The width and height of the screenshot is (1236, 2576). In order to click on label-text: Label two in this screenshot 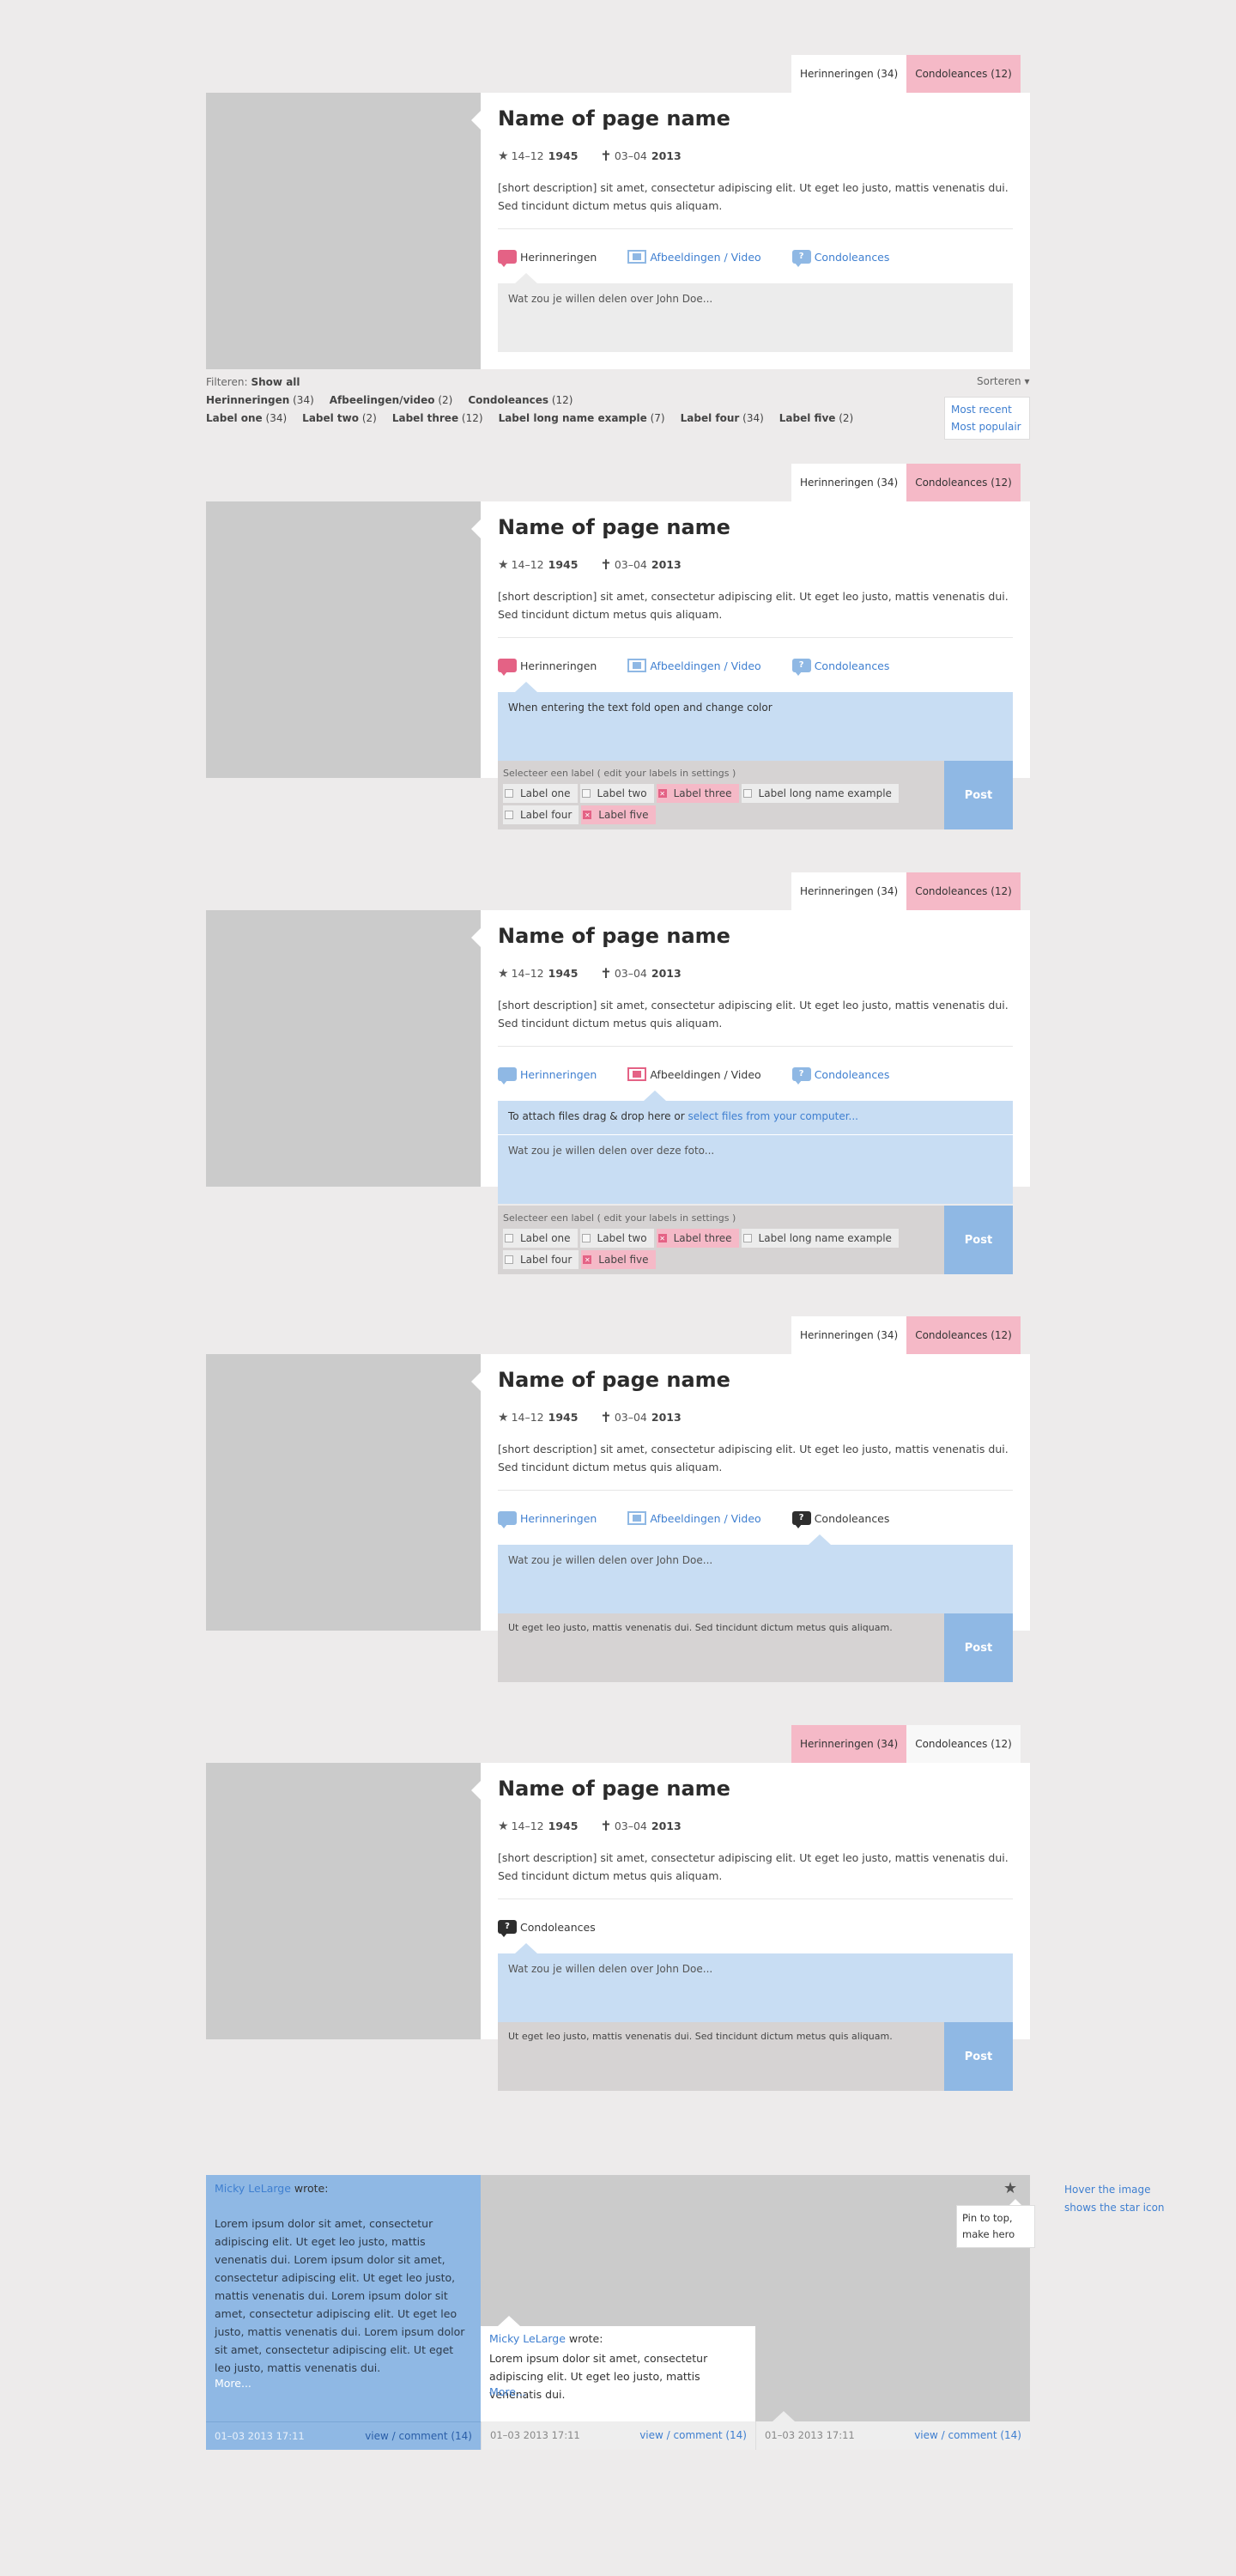, I will do `click(622, 793)`.